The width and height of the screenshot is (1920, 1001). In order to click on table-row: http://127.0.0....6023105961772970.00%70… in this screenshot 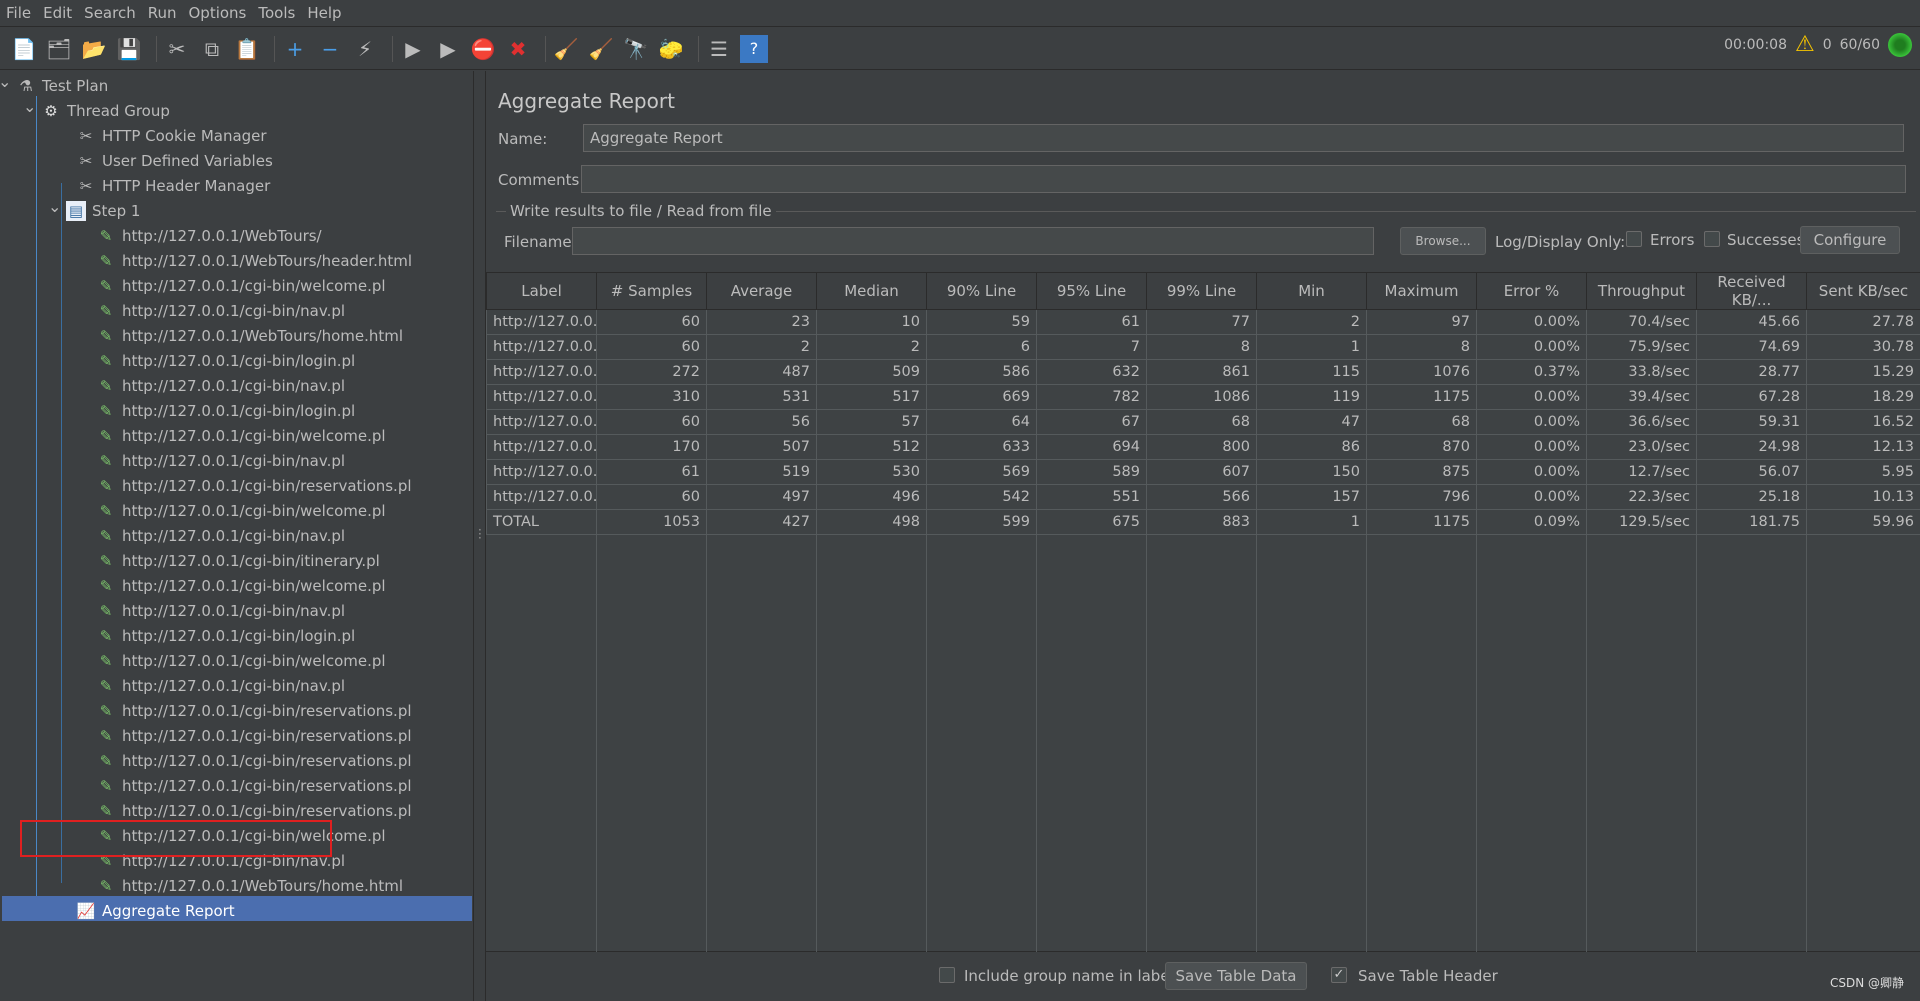, I will do `click(1203, 322)`.